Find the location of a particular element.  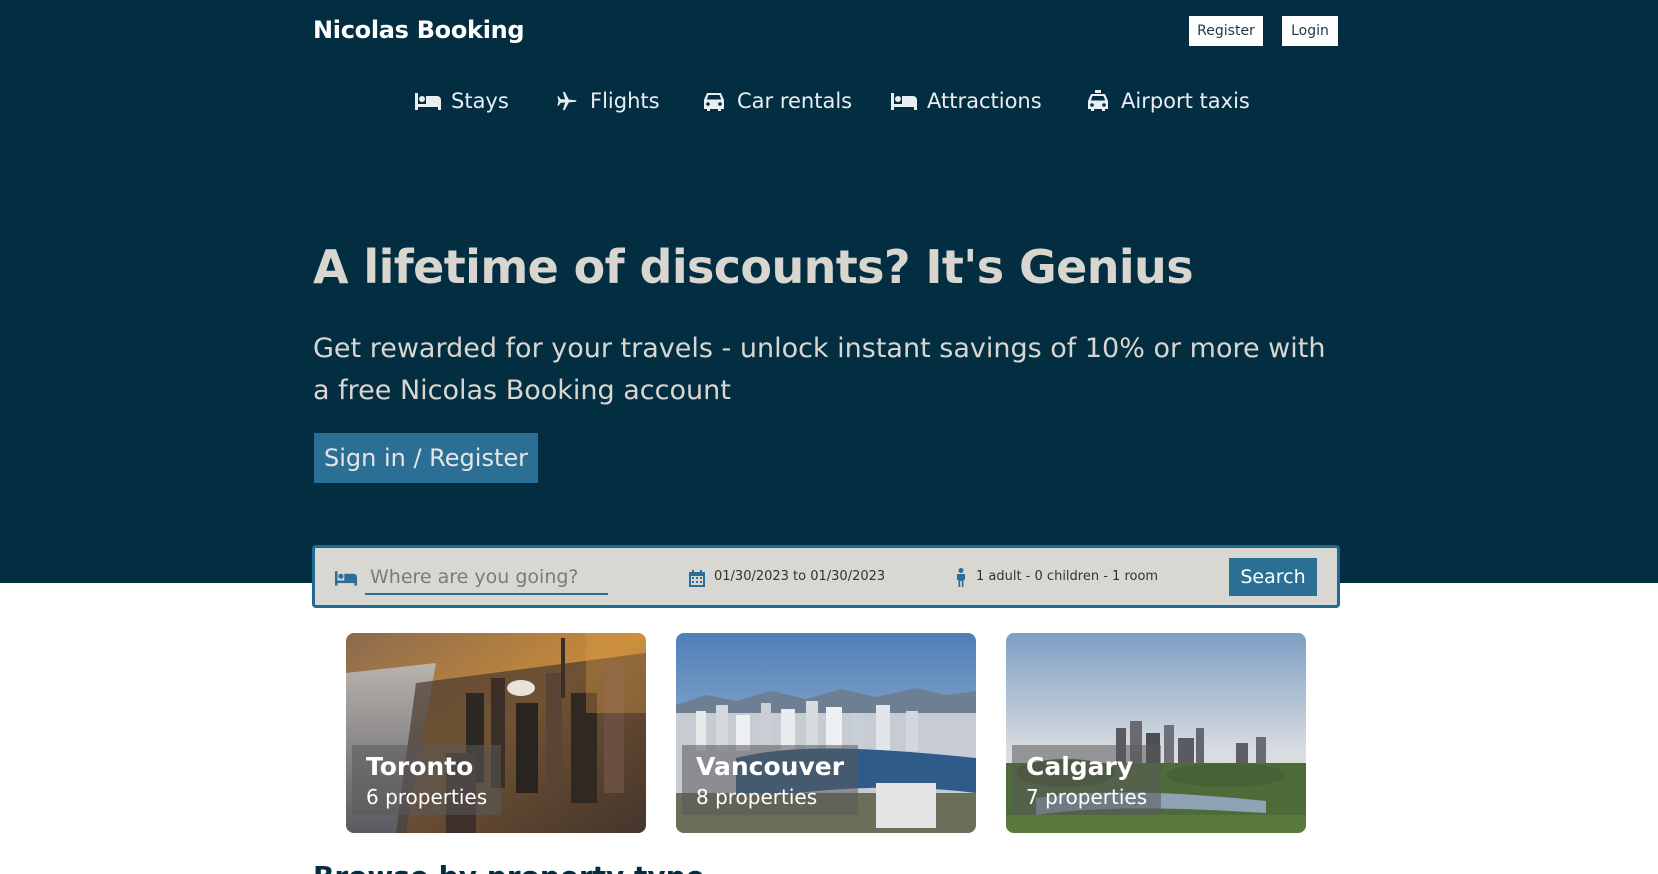

person-icon is located at coordinates (961, 577).